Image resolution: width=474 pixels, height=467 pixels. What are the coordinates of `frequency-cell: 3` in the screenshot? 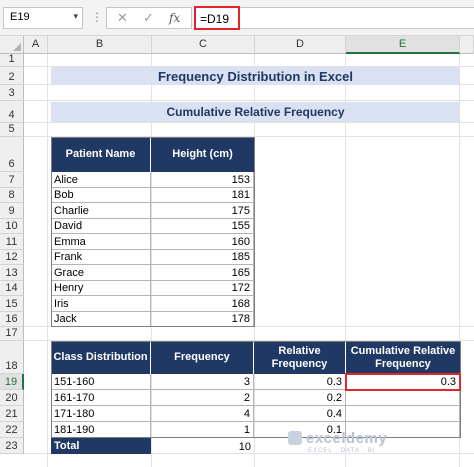 It's located at (202, 382).